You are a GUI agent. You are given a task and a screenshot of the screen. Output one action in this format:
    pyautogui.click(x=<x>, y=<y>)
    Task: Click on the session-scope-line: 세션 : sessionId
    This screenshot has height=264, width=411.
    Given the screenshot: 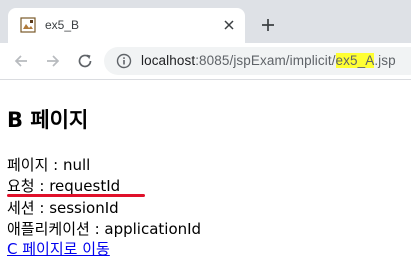 What is the action you would take?
    pyautogui.click(x=63, y=208)
    